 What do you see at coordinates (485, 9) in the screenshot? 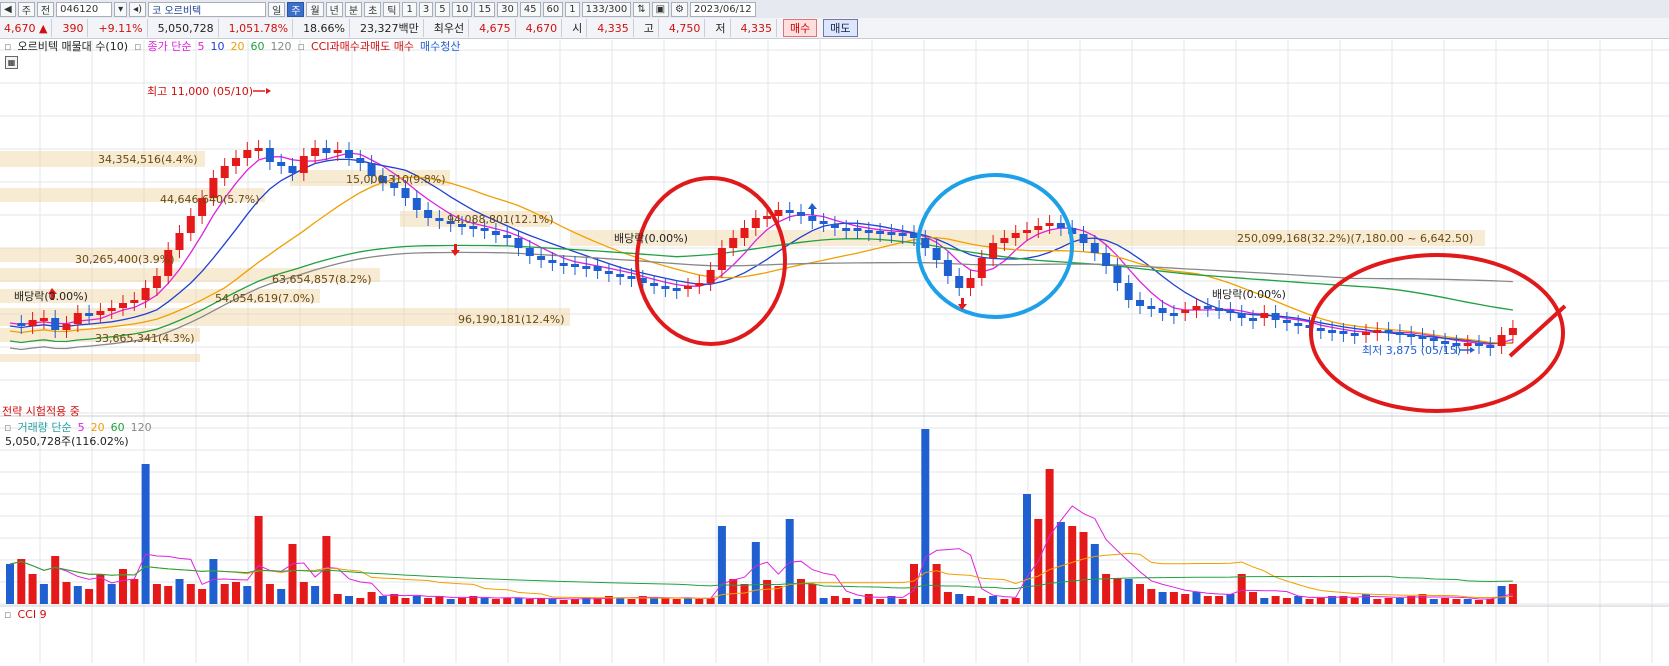
I see `interval-15: 15` at bounding box center [485, 9].